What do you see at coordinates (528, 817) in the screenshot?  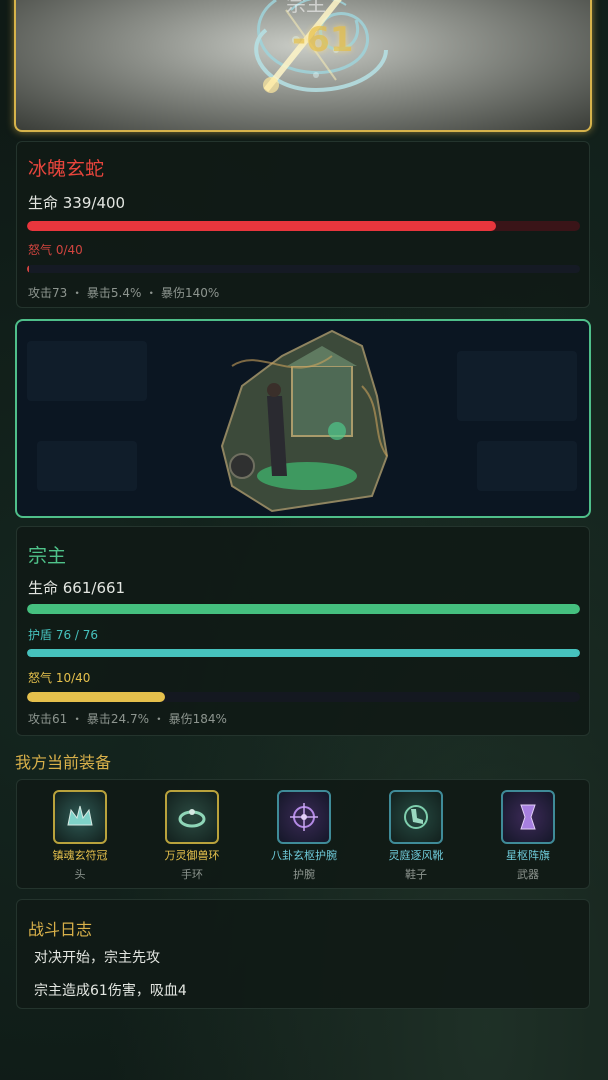 I see `banner-icon` at bounding box center [528, 817].